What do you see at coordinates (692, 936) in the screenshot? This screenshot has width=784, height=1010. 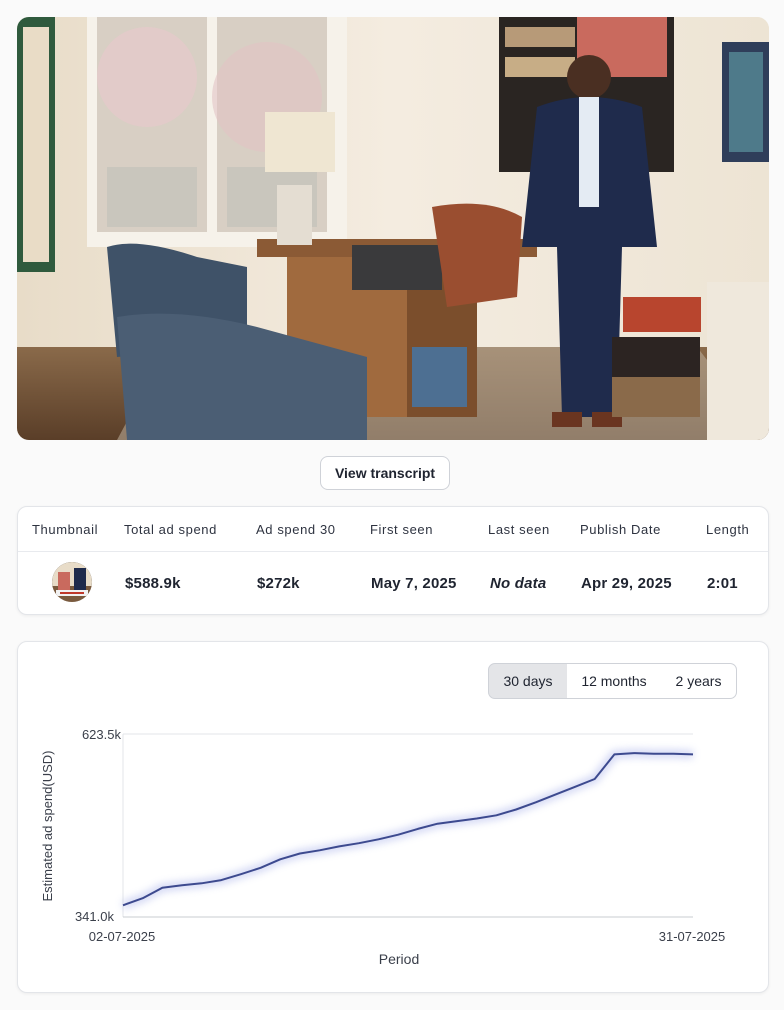 I see `x-tick-end: 31-07-2025` at bounding box center [692, 936].